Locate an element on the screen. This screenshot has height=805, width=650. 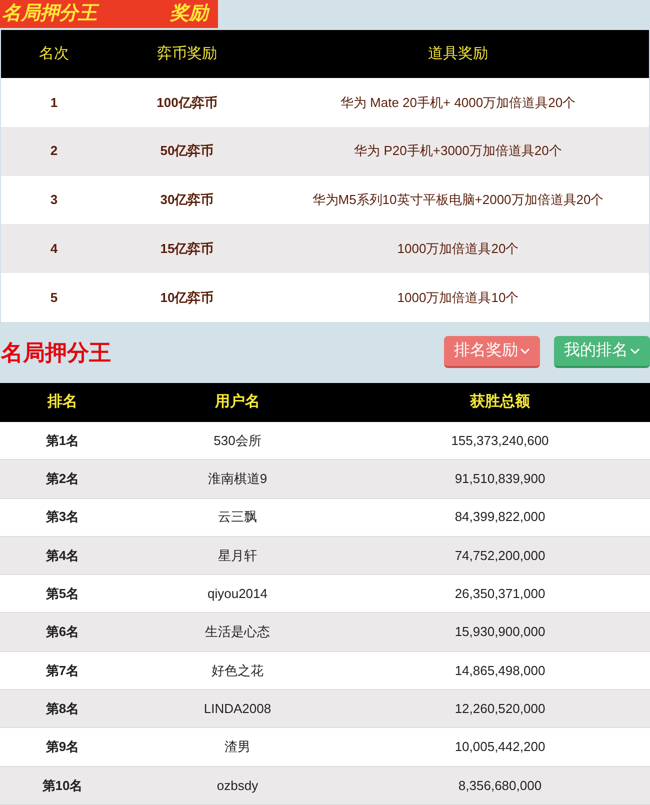
table-cell-text: 1000万加倍道具10个 is located at coordinates (458, 297).